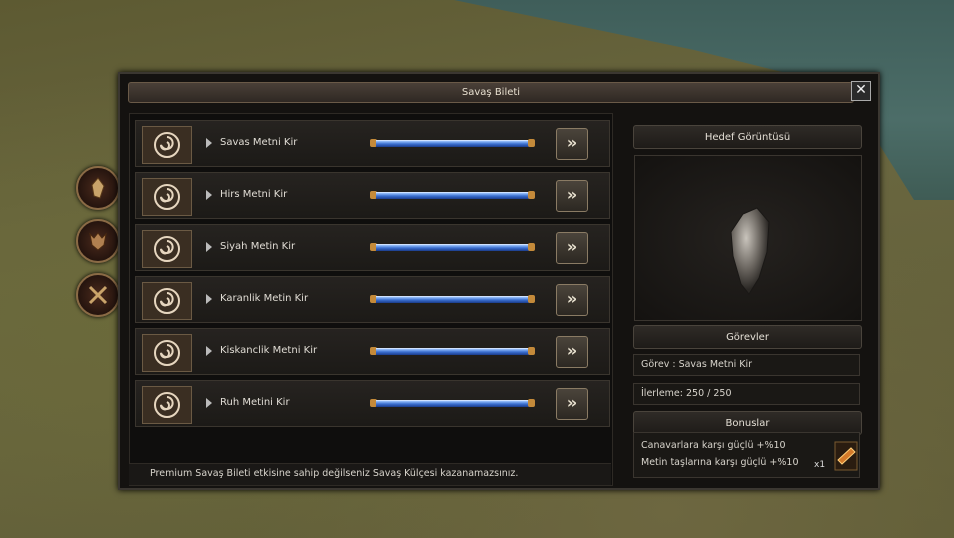 This screenshot has width=954, height=538. What do you see at coordinates (846, 456) in the screenshot?
I see `war-ingot-icon` at bounding box center [846, 456].